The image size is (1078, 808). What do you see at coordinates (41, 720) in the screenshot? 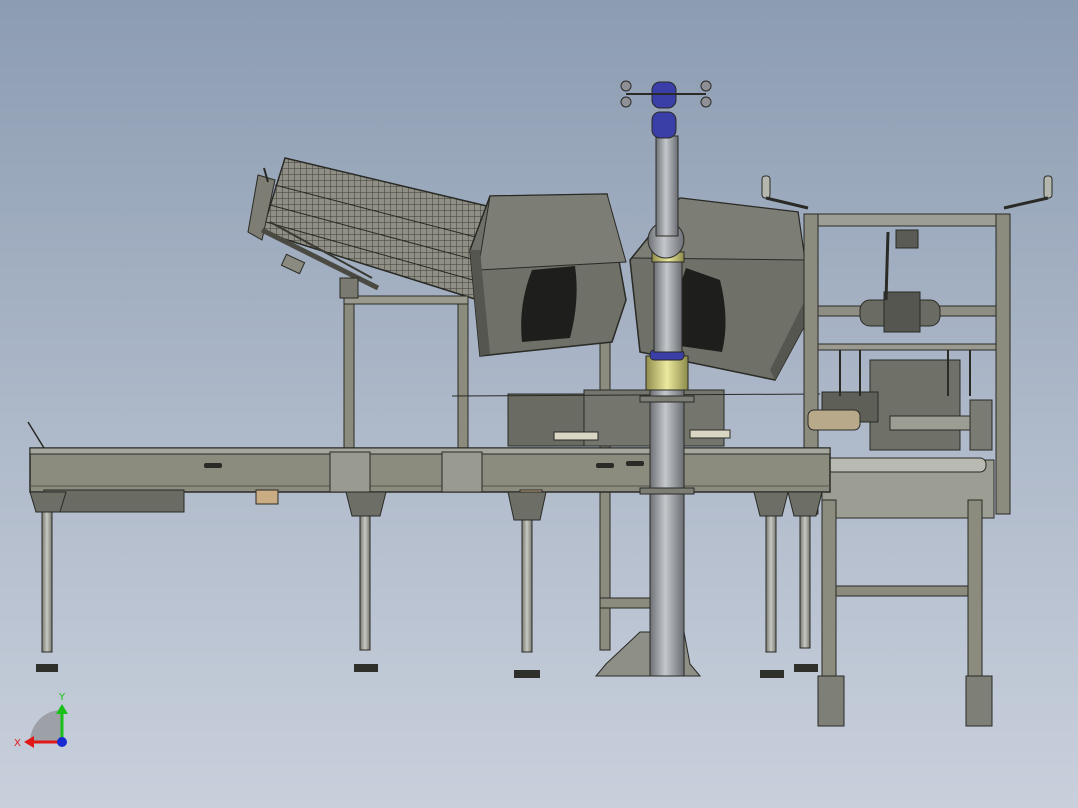
I see `axis-triad: Y X` at bounding box center [41, 720].